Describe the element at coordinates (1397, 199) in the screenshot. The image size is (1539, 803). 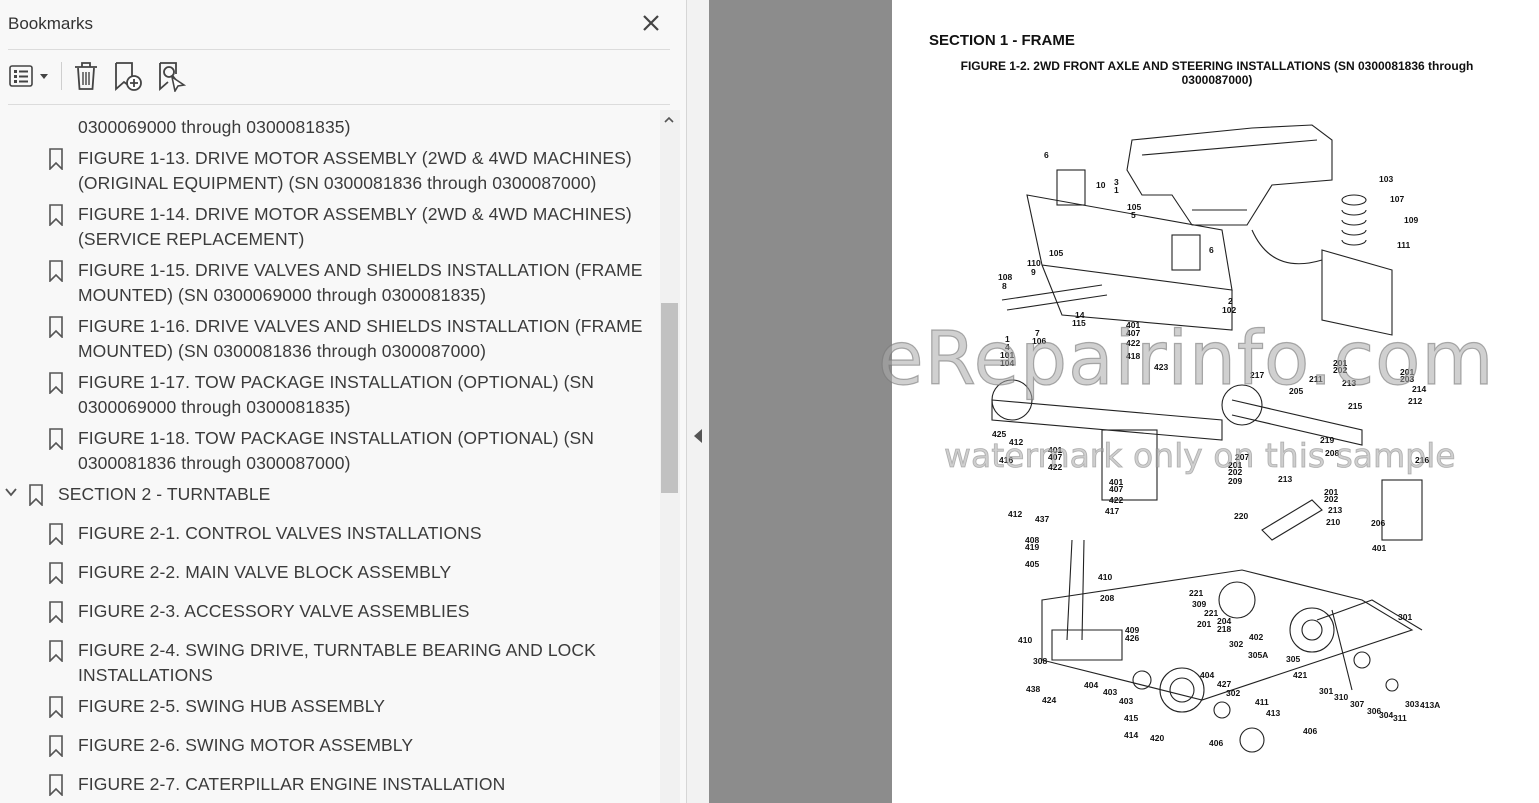
I see `part-number: 107` at that location.